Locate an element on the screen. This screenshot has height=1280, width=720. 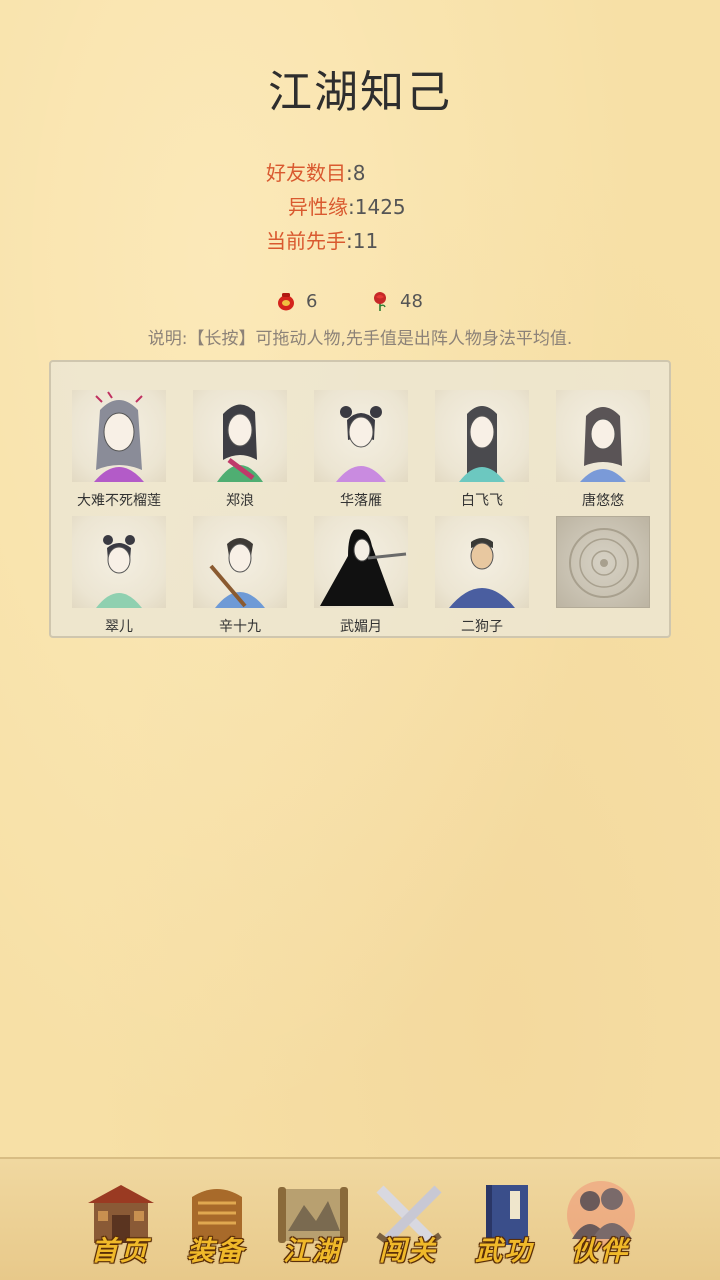
companion-card: 翠儿 is located at coordinates (119, 578).